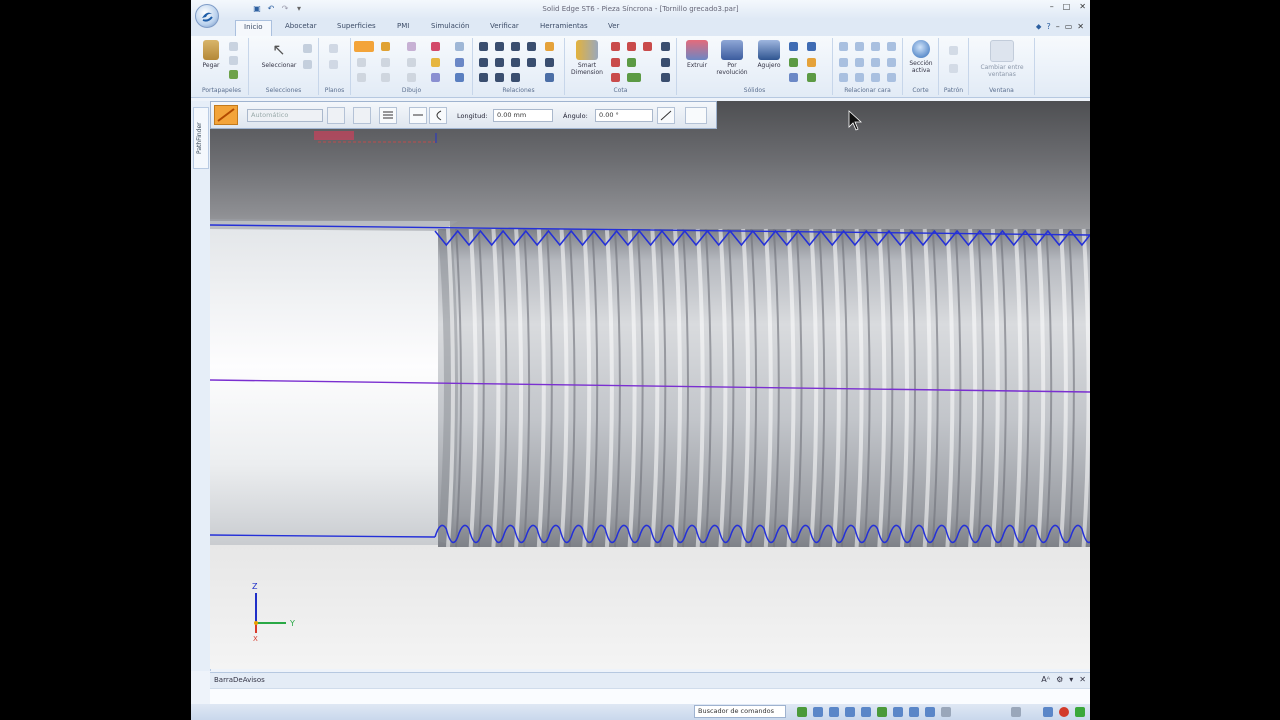 This screenshot has width=1280, height=720. What do you see at coordinates (1002, 59) in the screenshot?
I see `switch-windows-button: Cambiar entre ventanas` at bounding box center [1002, 59].